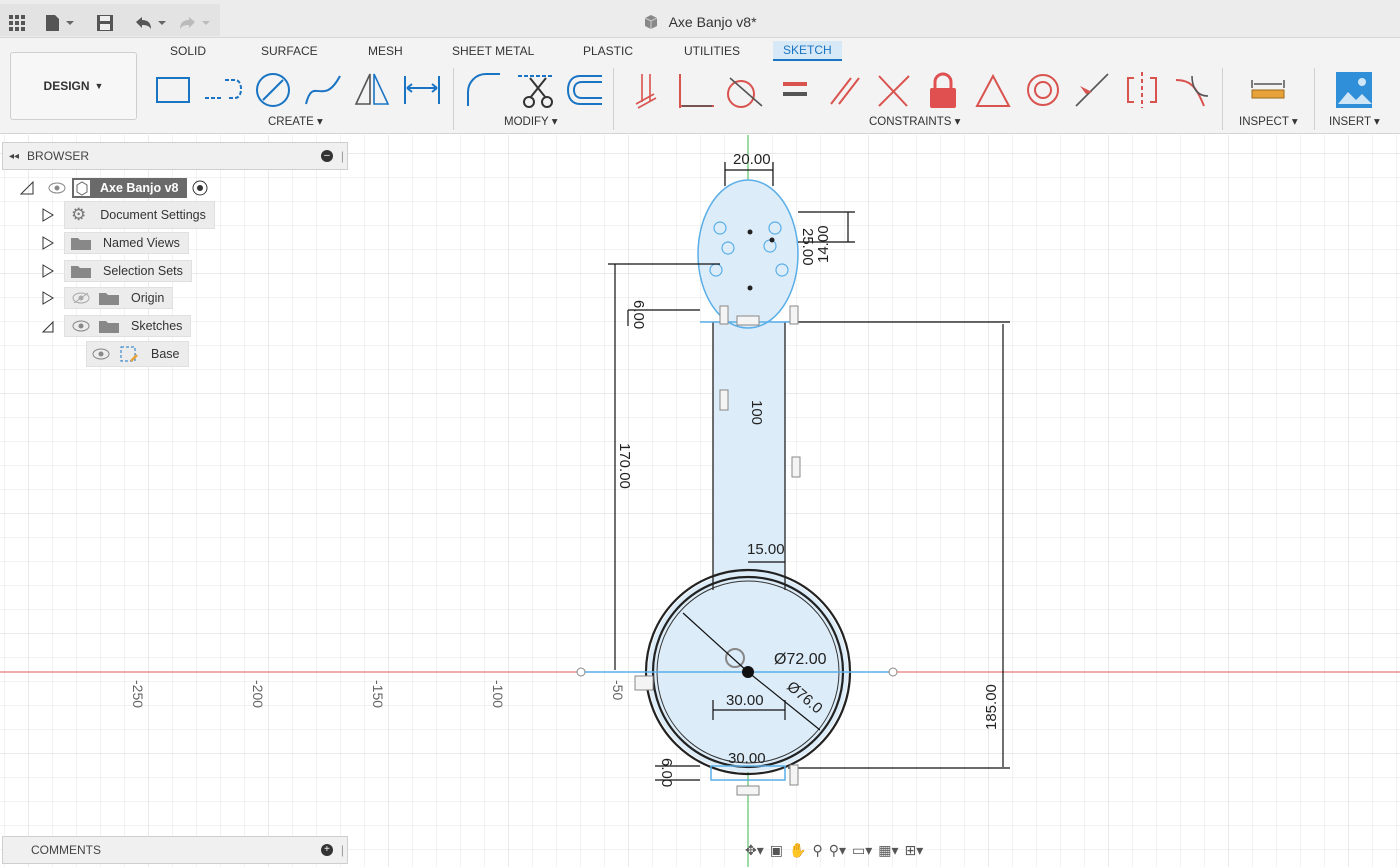  Describe the element at coordinates (608, 51) in the screenshot. I see `tab-plastic: PLASTIC` at that location.